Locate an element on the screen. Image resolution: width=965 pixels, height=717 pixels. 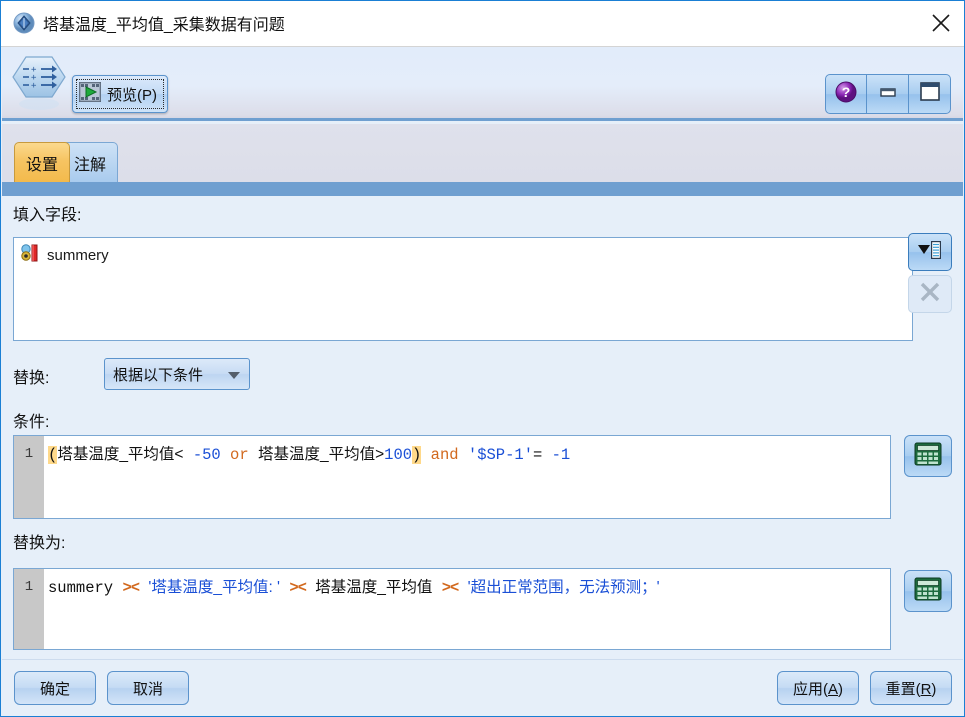
field-chooser-icon is located at coordinates (930, 252).